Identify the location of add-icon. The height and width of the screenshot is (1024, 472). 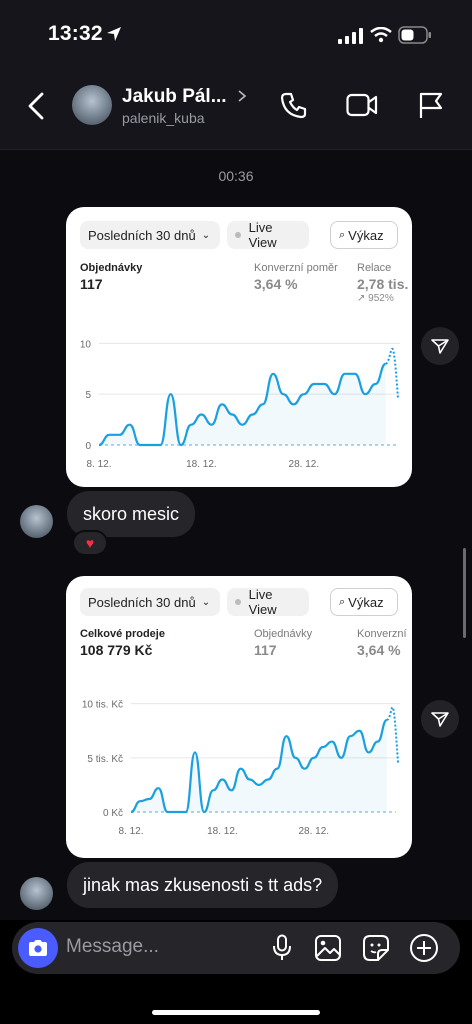
(424, 948).